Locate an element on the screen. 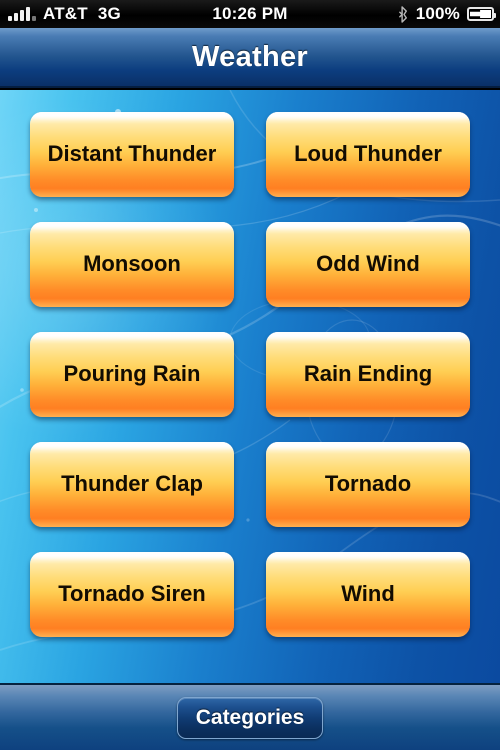 The width and height of the screenshot is (500, 750). status-bar-right: 100% is located at coordinates (447, 14).